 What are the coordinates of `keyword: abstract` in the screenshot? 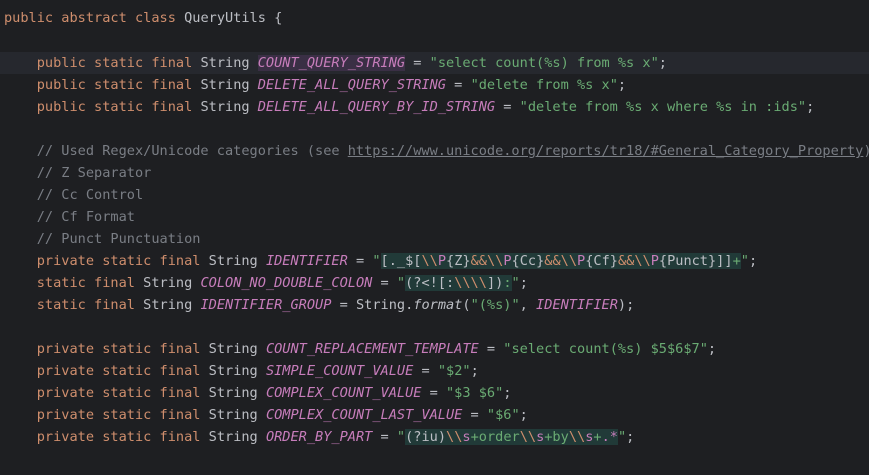 It's located at (94, 18).